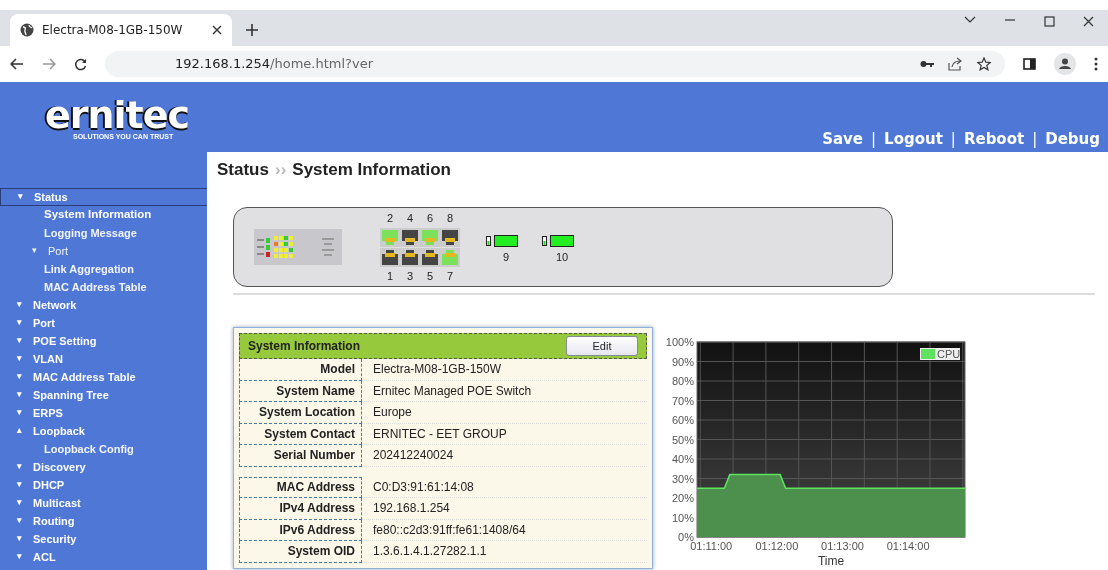 Image resolution: width=1108 pixels, height=570 pixels. What do you see at coordinates (103, 521) in the screenshot?
I see `sidebar-item: ▾ Routing` at bounding box center [103, 521].